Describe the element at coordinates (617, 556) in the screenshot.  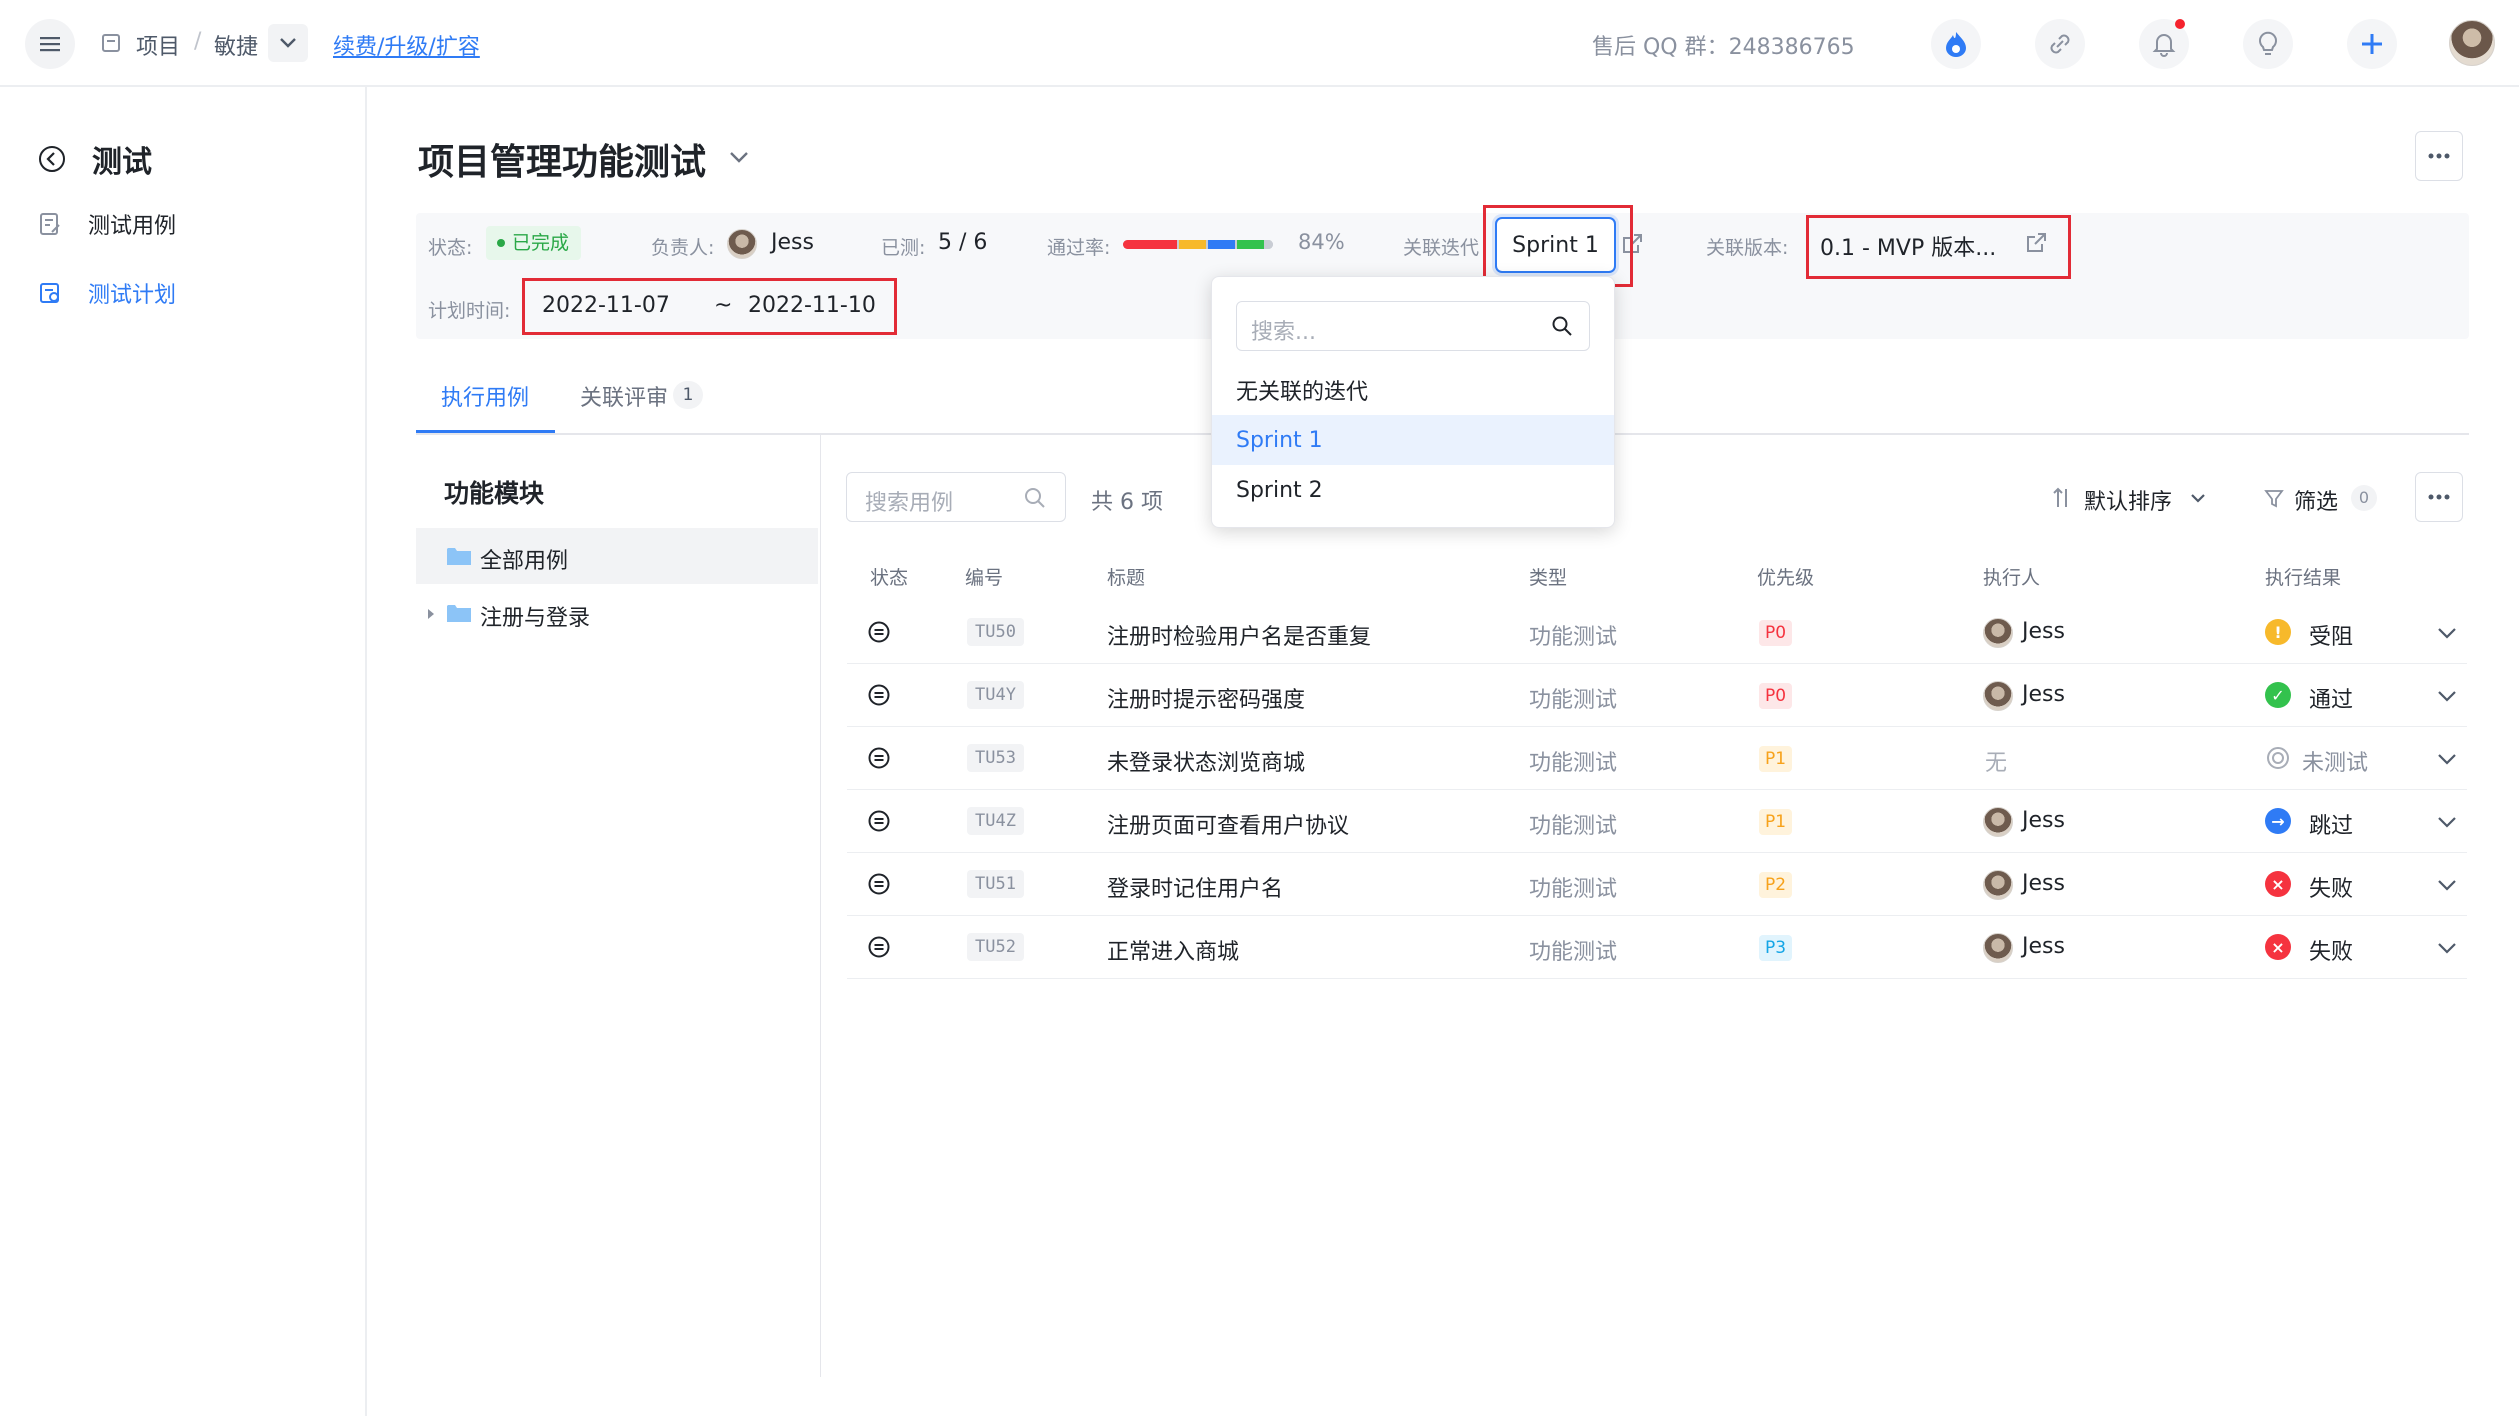
I see `module-item-all: 全部用例` at that location.